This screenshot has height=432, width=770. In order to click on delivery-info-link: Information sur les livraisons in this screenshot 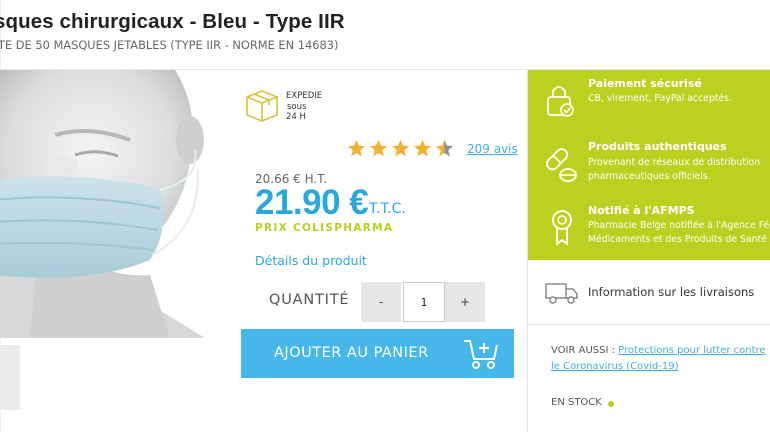, I will do `click(671, 292)`.